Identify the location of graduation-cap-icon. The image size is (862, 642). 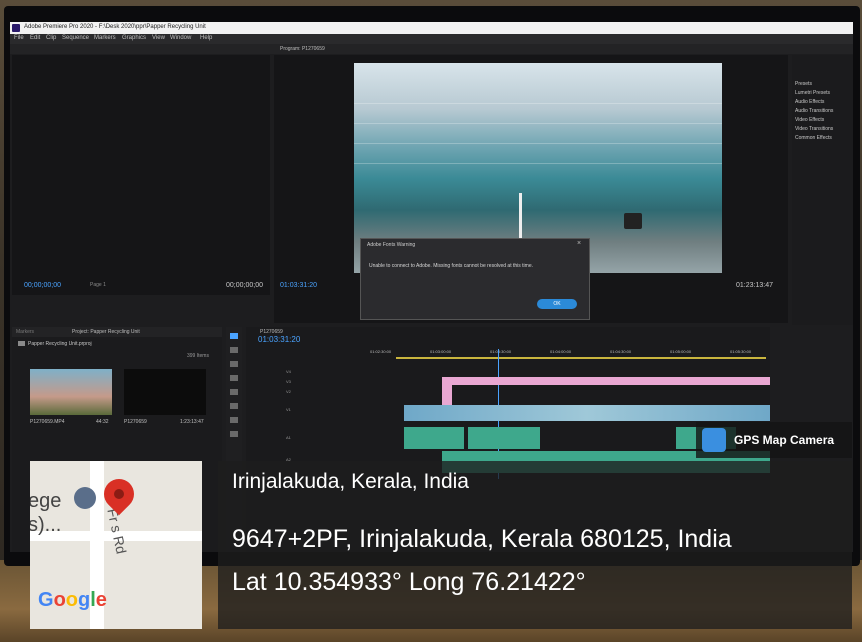
(85, 498).